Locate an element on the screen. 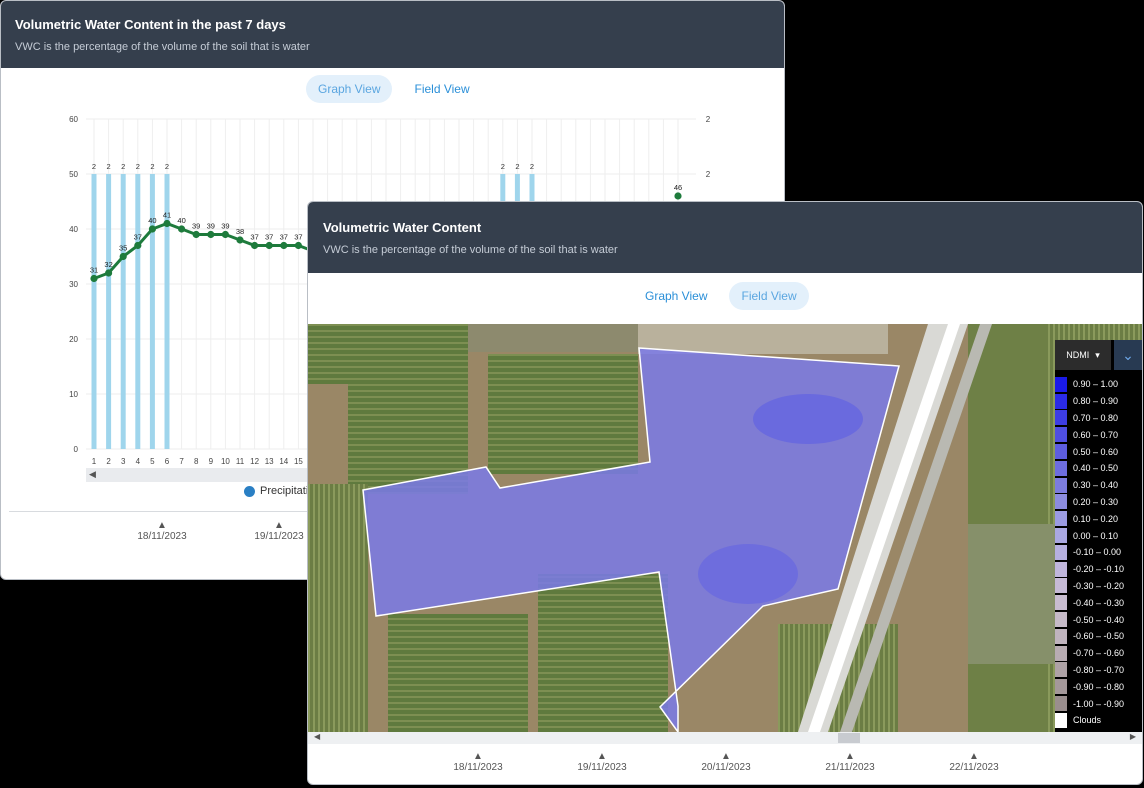 The width and height of the screenshot is (1144, 788). legend-row: 0.60 – 0.70 is located at coordinates (1098, 434).